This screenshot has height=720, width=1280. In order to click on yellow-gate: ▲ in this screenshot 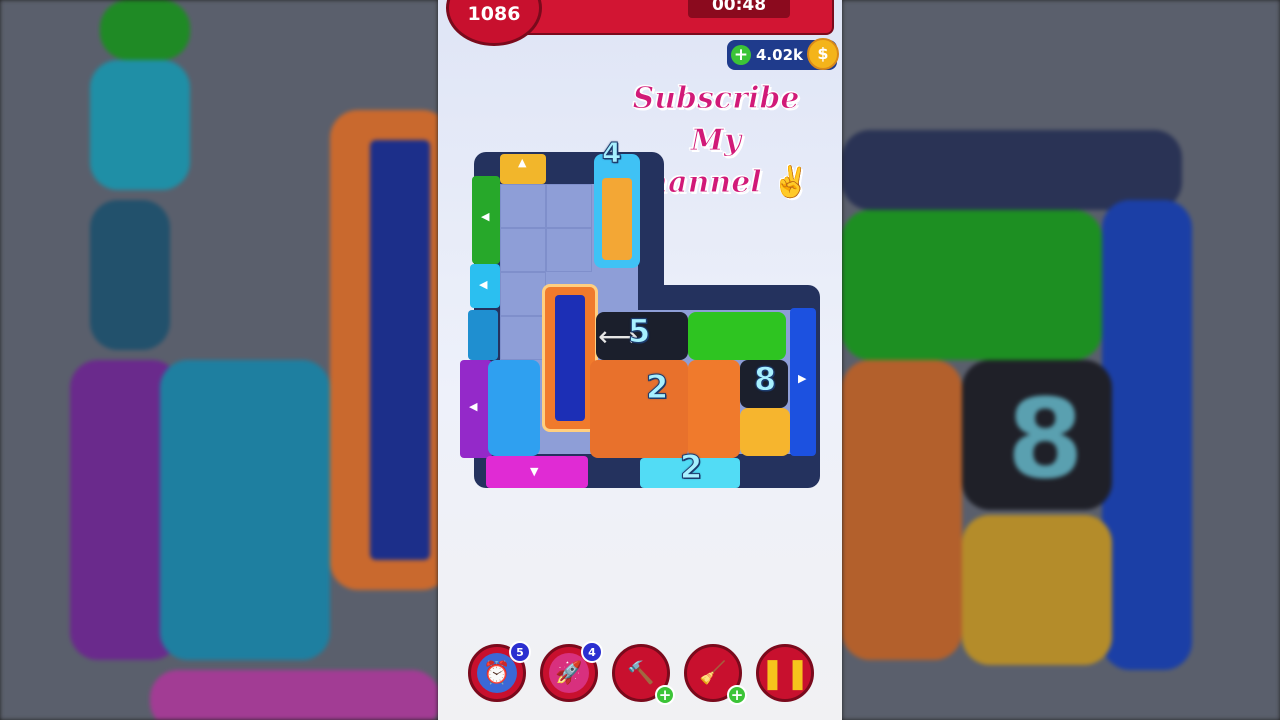, I will do `click(523, 169)`.